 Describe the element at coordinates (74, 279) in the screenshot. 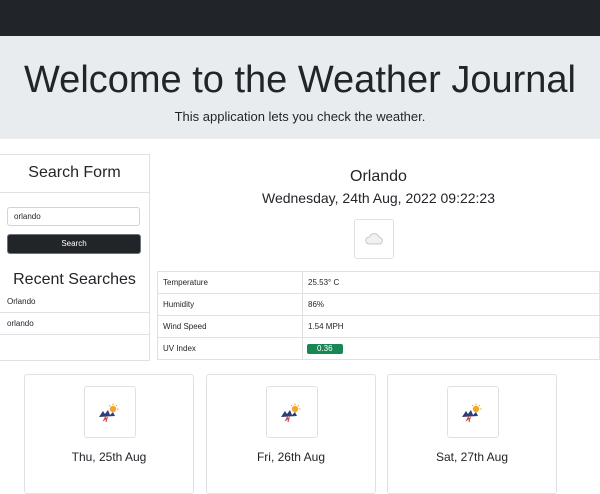

I see `recent-searches-title: Recent Searches` at that location.